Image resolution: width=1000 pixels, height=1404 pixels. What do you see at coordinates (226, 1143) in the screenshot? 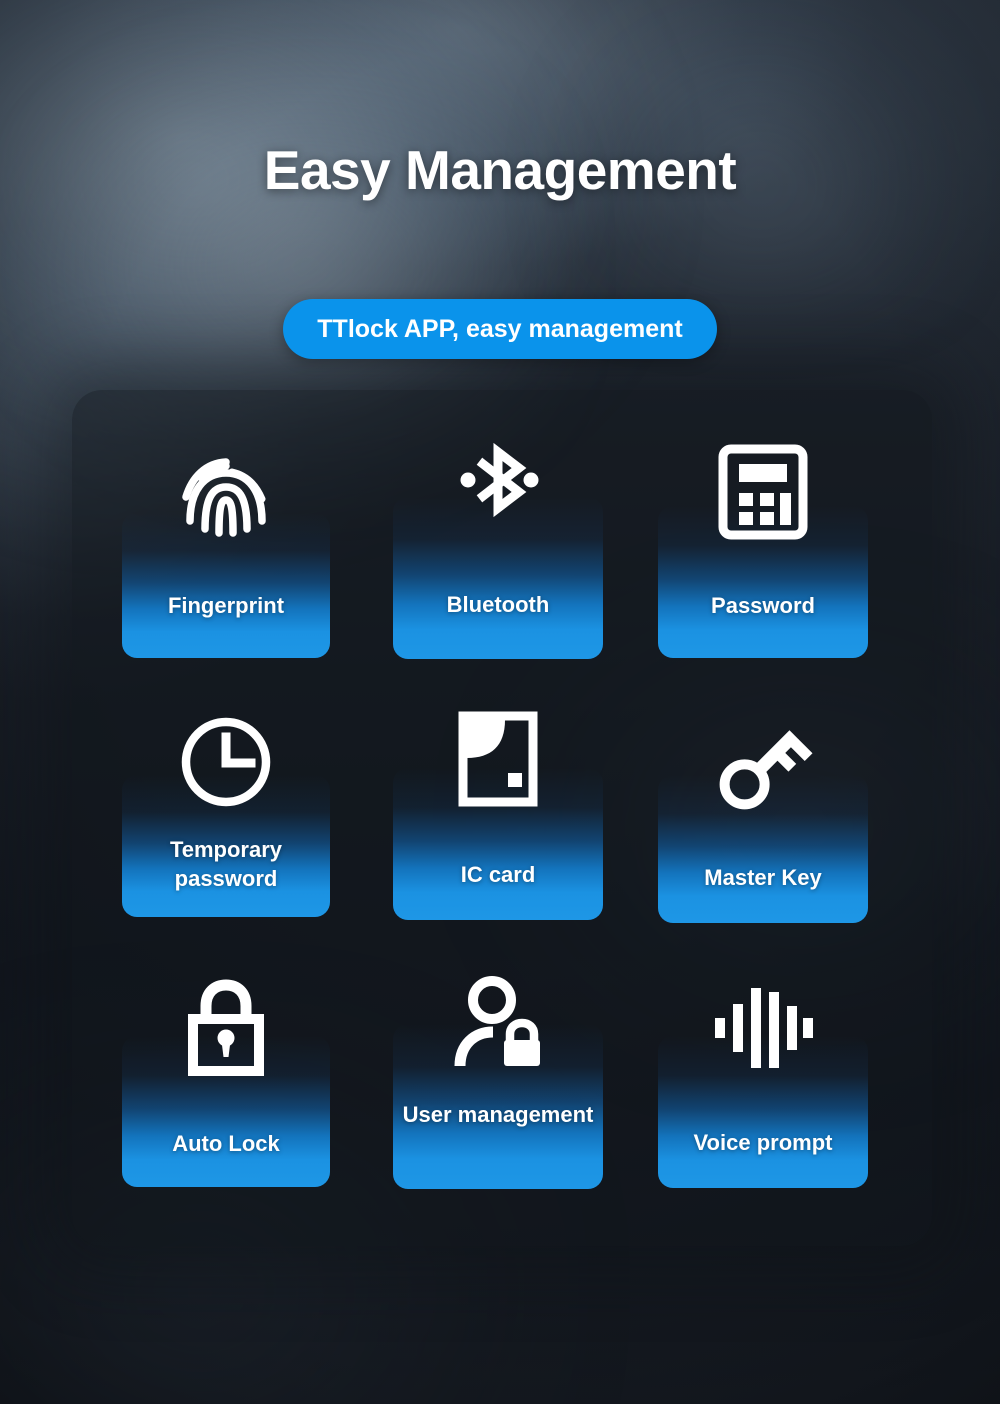
I see `feature-label: Auto Lock` at bounding box center [226, 1143].